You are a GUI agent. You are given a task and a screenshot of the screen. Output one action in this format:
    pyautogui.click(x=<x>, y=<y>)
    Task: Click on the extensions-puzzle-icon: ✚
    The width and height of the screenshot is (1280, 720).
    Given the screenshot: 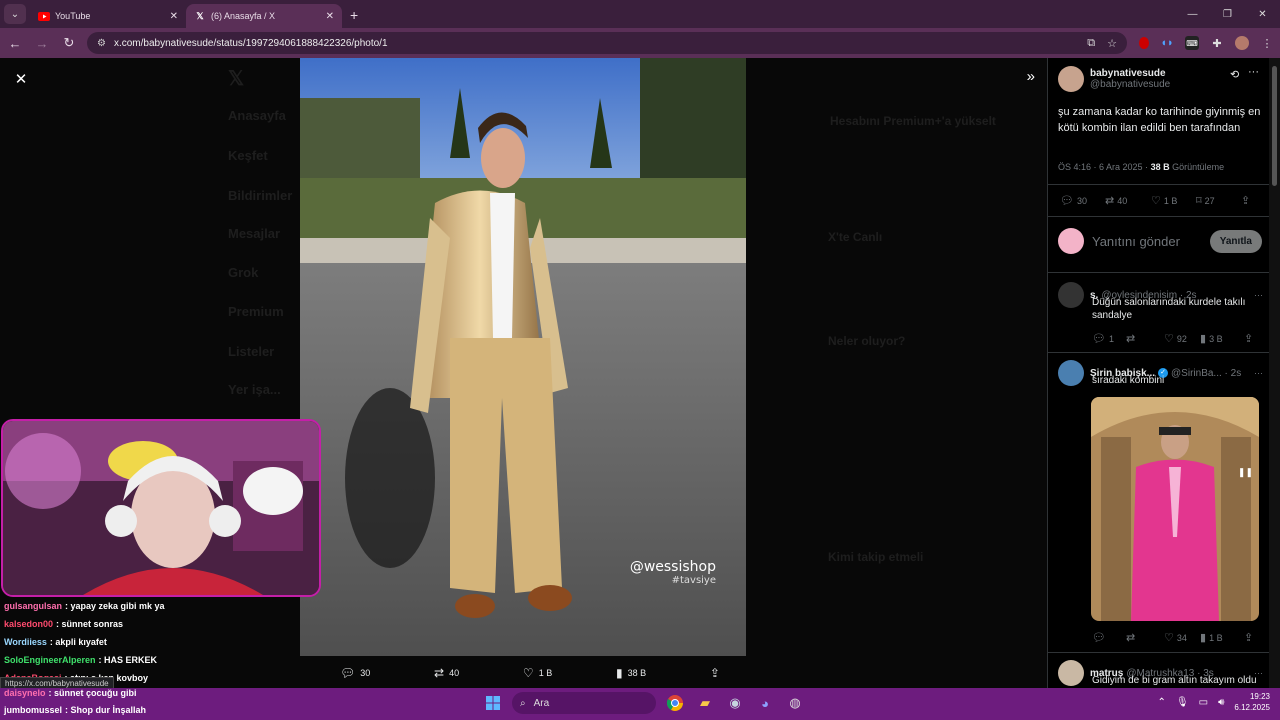 What is the action you would take?
    pyautogui.click(x=1217, y=43)
    